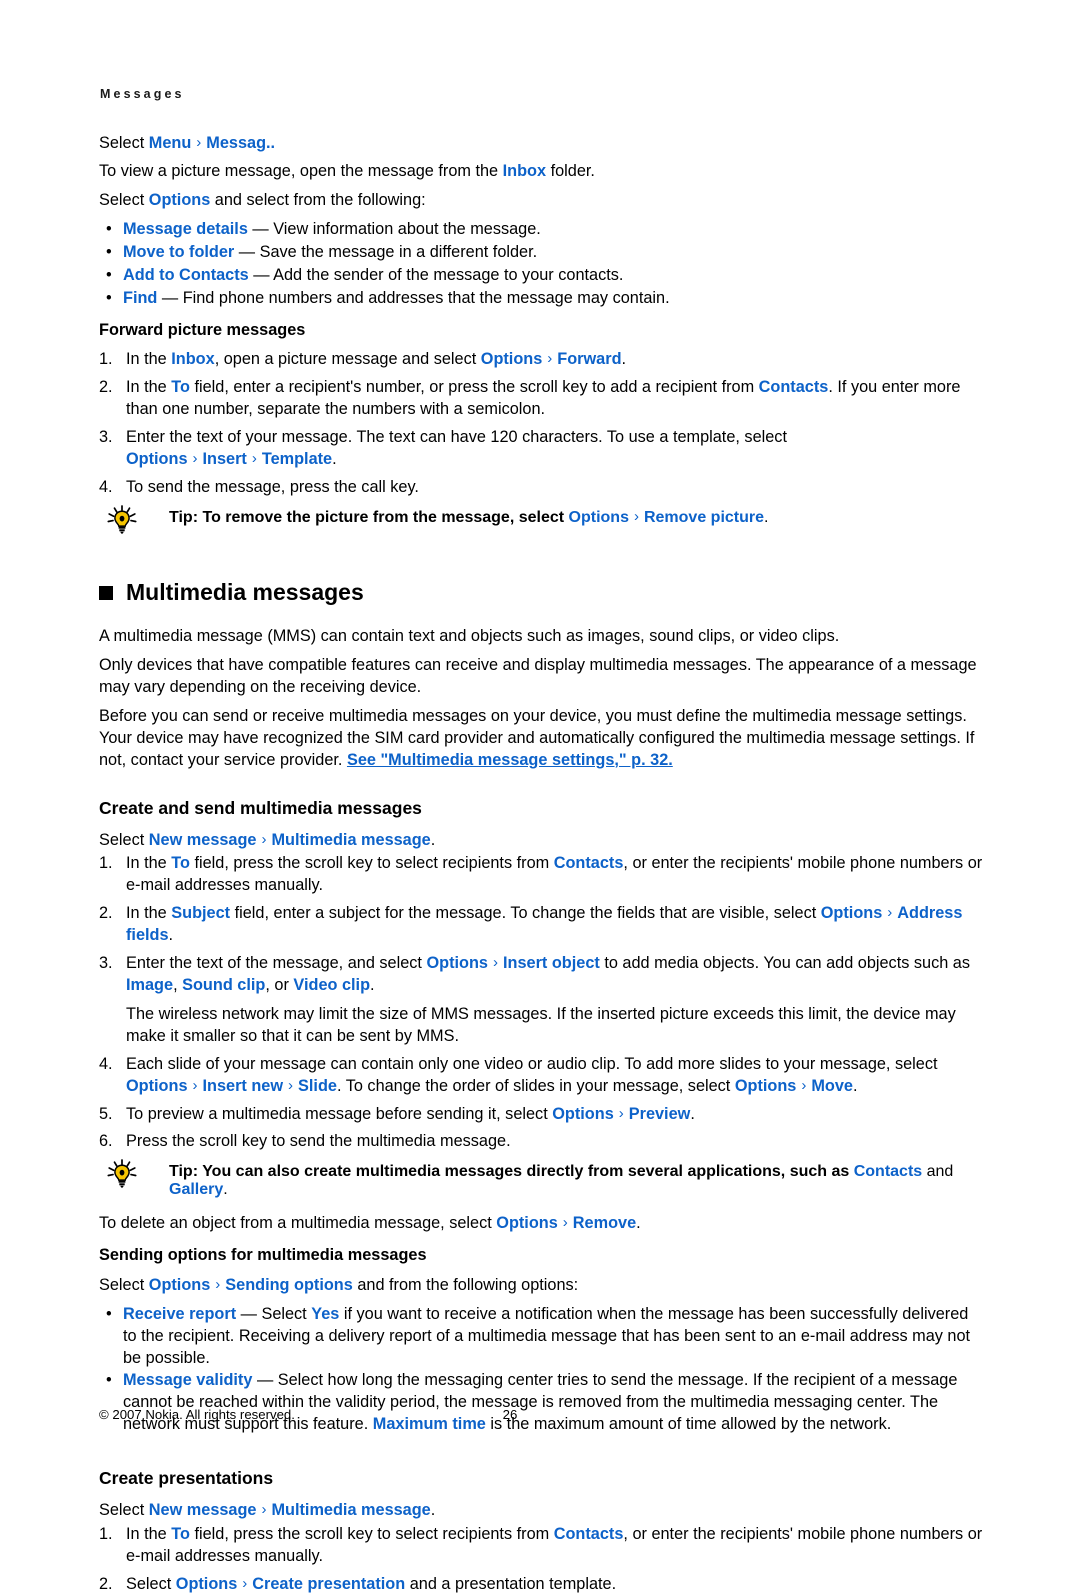  Describe the element at coordinates (187, 1380) in the screenshot. I see `link-message-validity: Message validity` at that location.